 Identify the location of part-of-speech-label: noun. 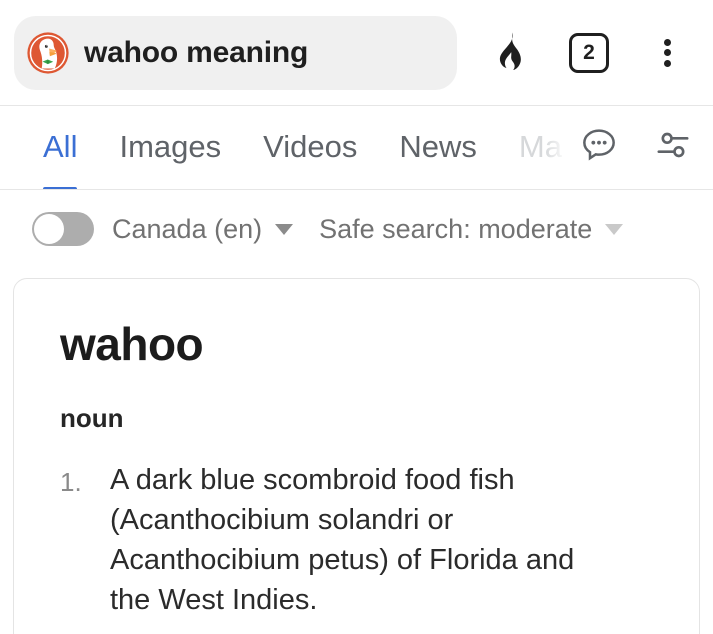
(92, 418).